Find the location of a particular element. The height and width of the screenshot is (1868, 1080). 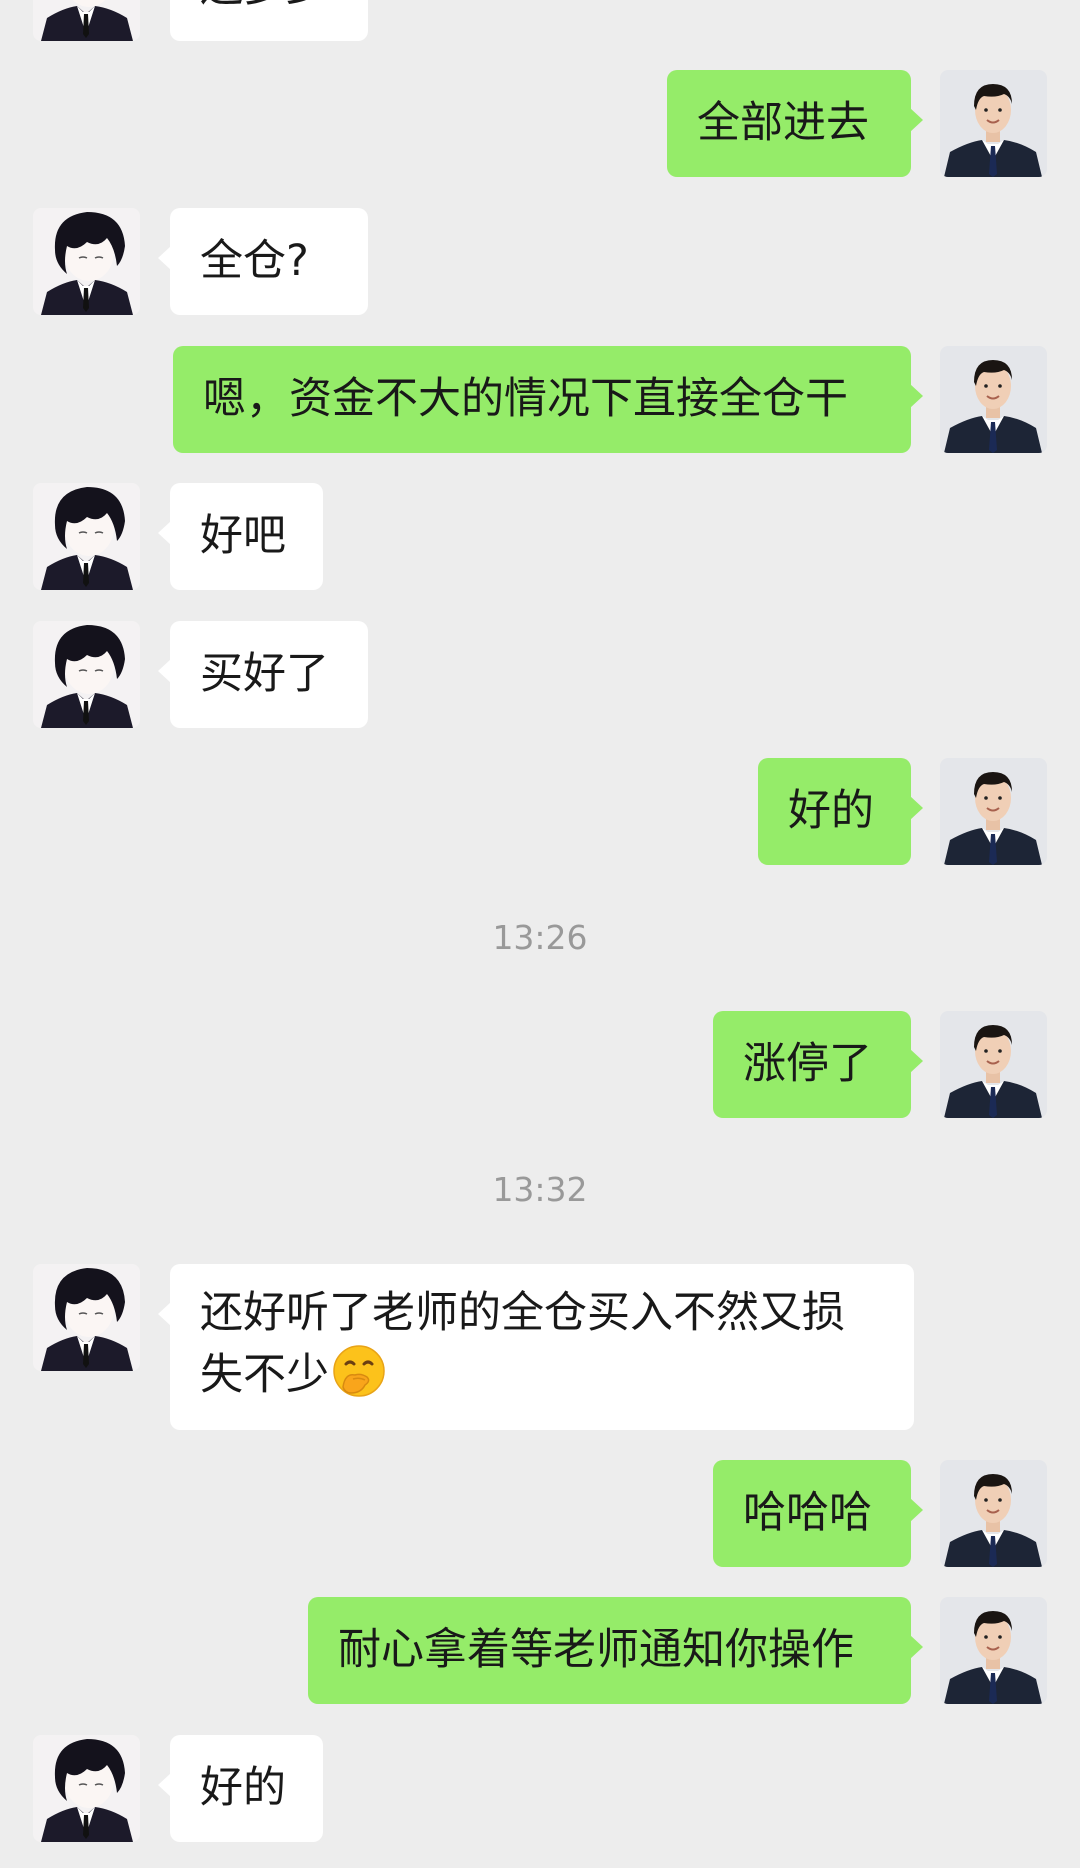

message-timestamp: 13:26 is located at coordinates (540, 937).